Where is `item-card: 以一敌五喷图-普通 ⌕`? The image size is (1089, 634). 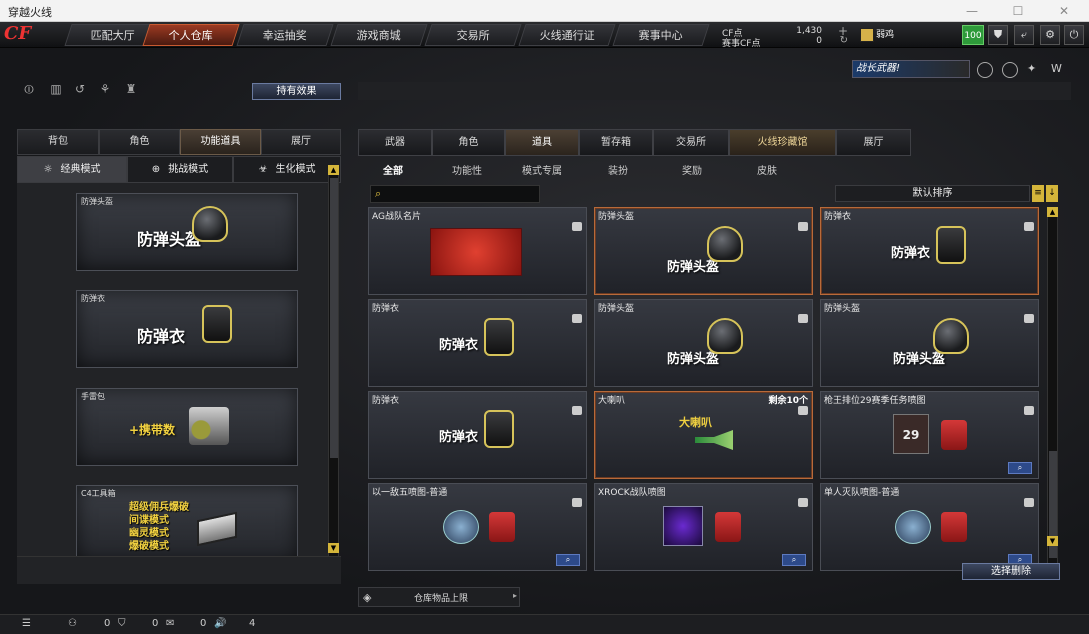
item-card: 以一敌五喷图-普通 ⌕ is located at coordinates (477, 527).